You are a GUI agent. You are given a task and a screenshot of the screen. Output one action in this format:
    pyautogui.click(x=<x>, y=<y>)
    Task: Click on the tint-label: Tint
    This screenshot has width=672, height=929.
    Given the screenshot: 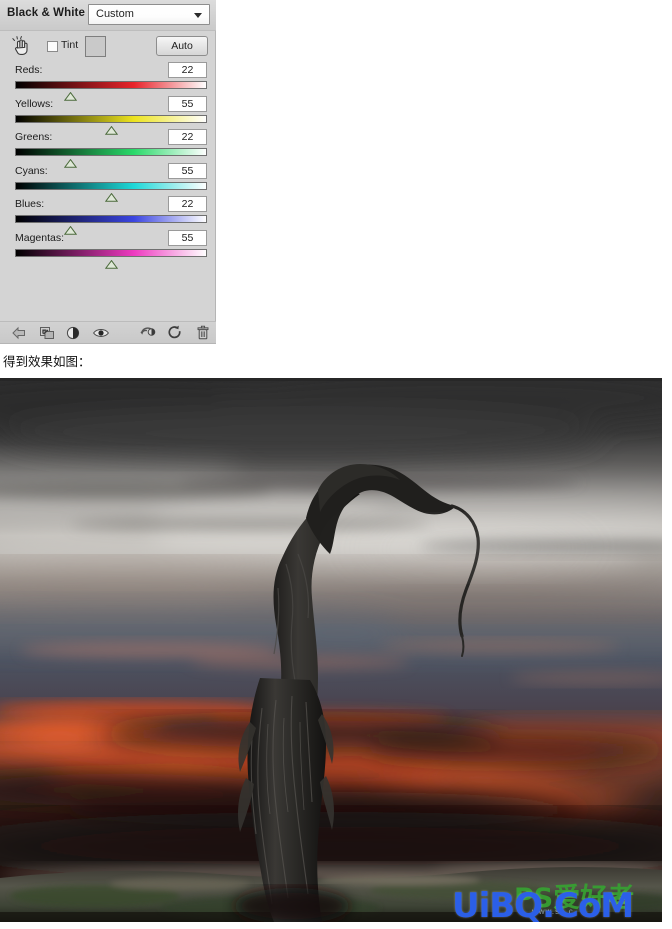 What is the action you would take?
    pyautogui.click(x=70, y=45)
    